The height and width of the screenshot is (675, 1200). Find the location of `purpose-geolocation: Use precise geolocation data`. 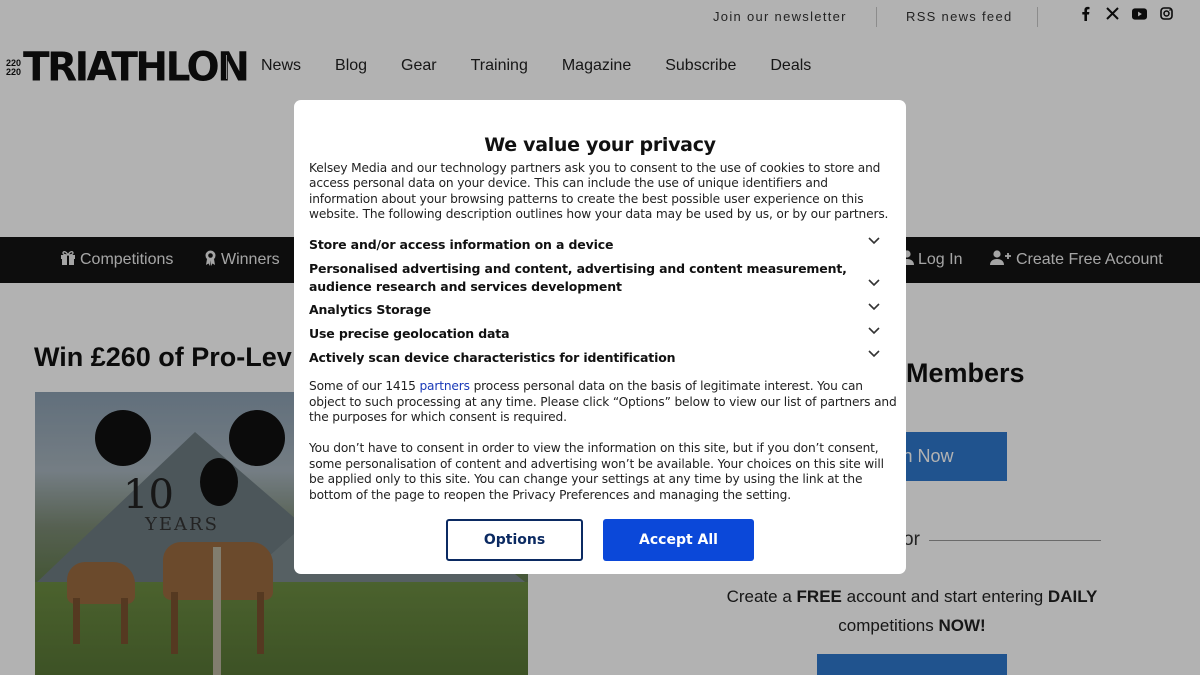

purpose-geolocation: Use precise geolocation data is located at coordinates (583, 334).